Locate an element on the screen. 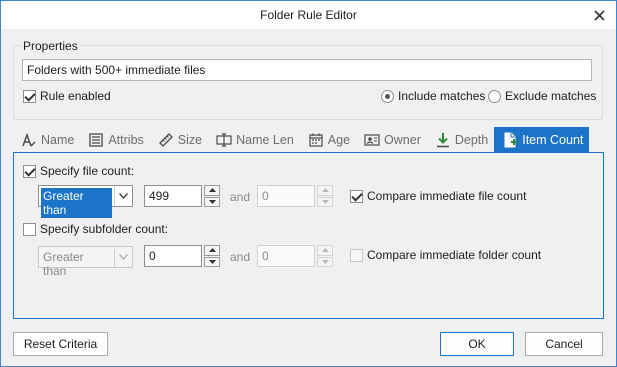 The width and height of the screenshot is (617, 367). include-matches-radio is located at coordinates (387, 96).